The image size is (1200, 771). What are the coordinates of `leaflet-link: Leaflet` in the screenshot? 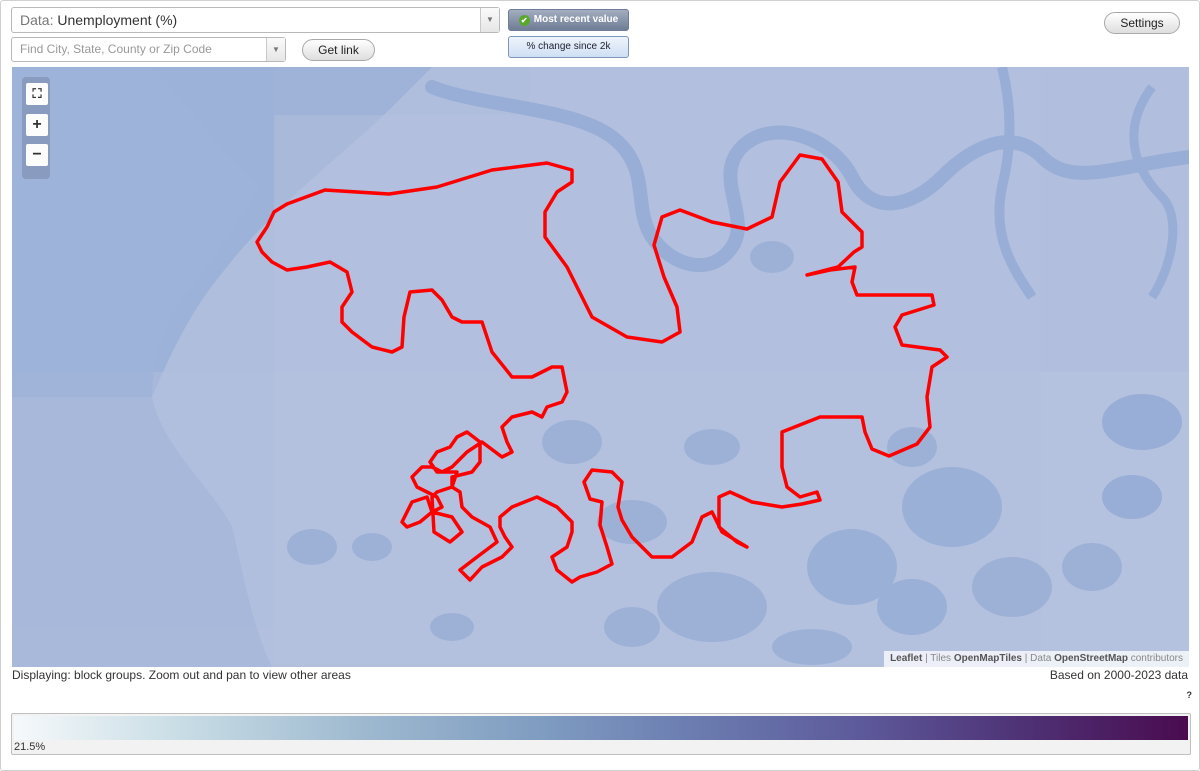 It's located at (906, 658).